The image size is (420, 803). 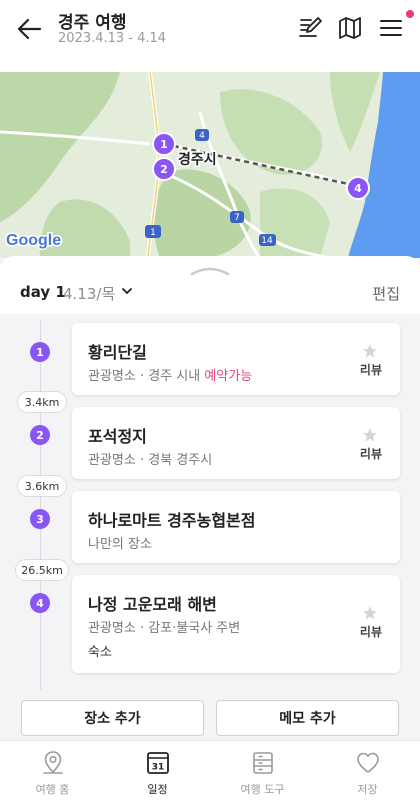 I want to click on place-name: 하나로마트 경주농협본점, so click(x=172, y=520).